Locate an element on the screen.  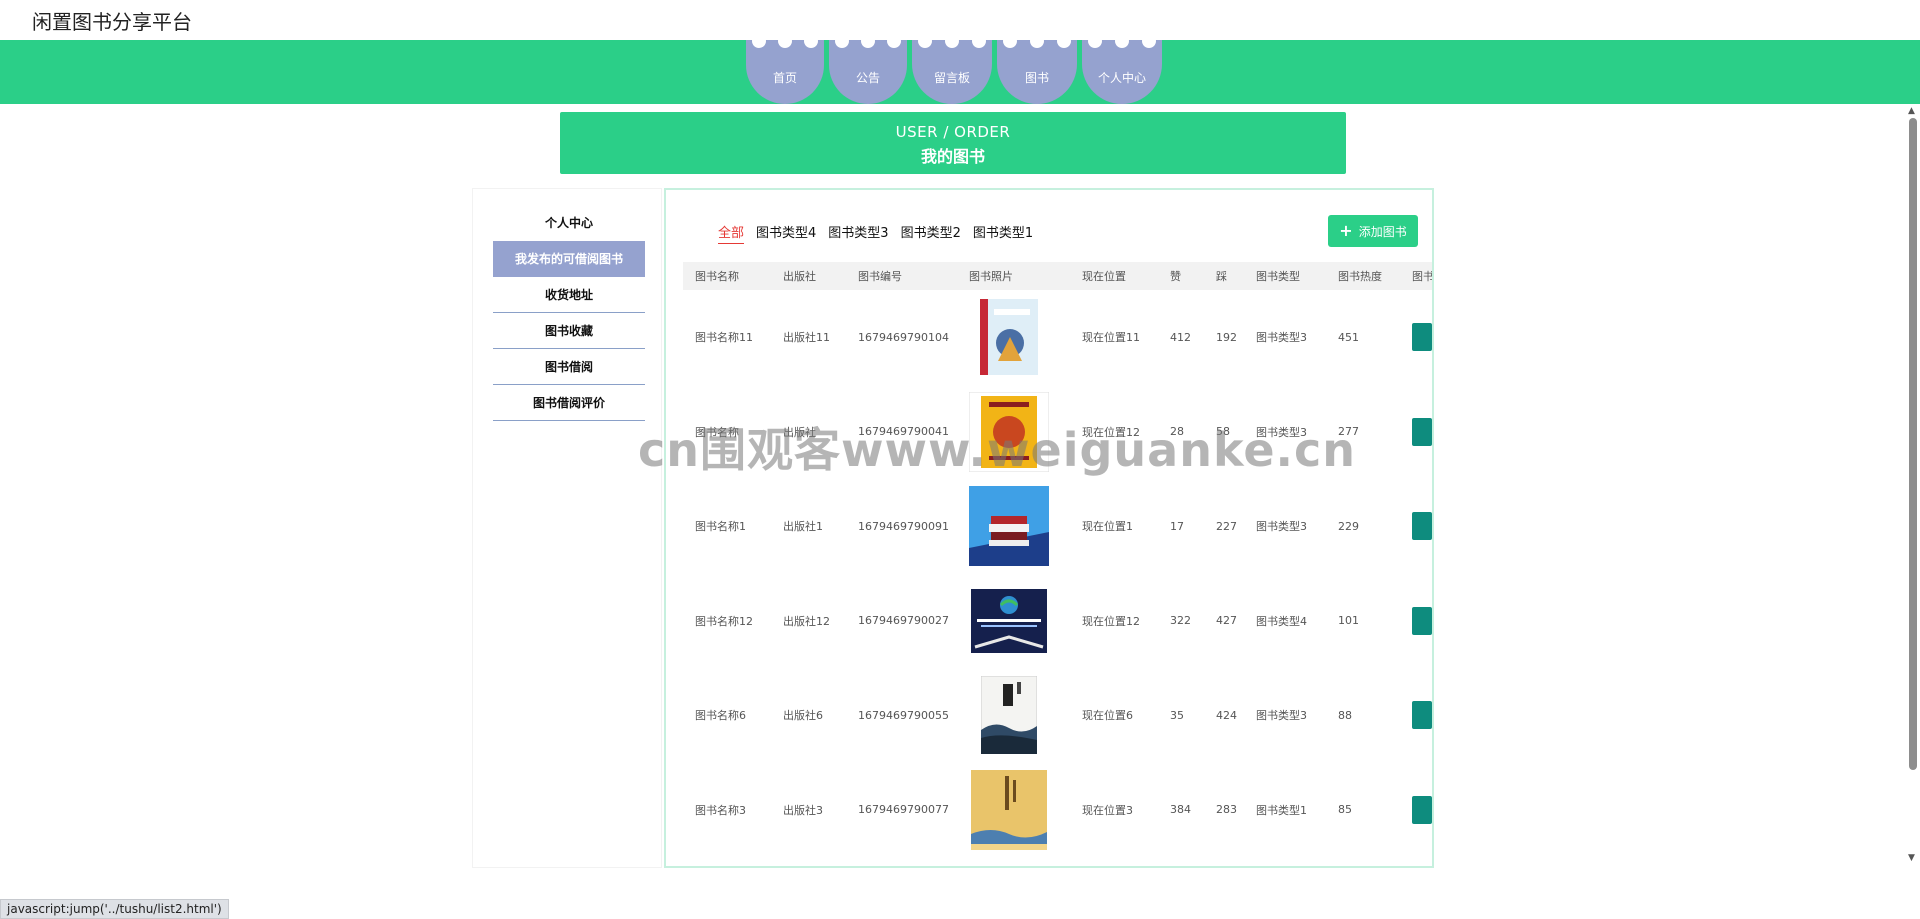
nav-item-notice: 公告 is located at coordinates (868, 69).